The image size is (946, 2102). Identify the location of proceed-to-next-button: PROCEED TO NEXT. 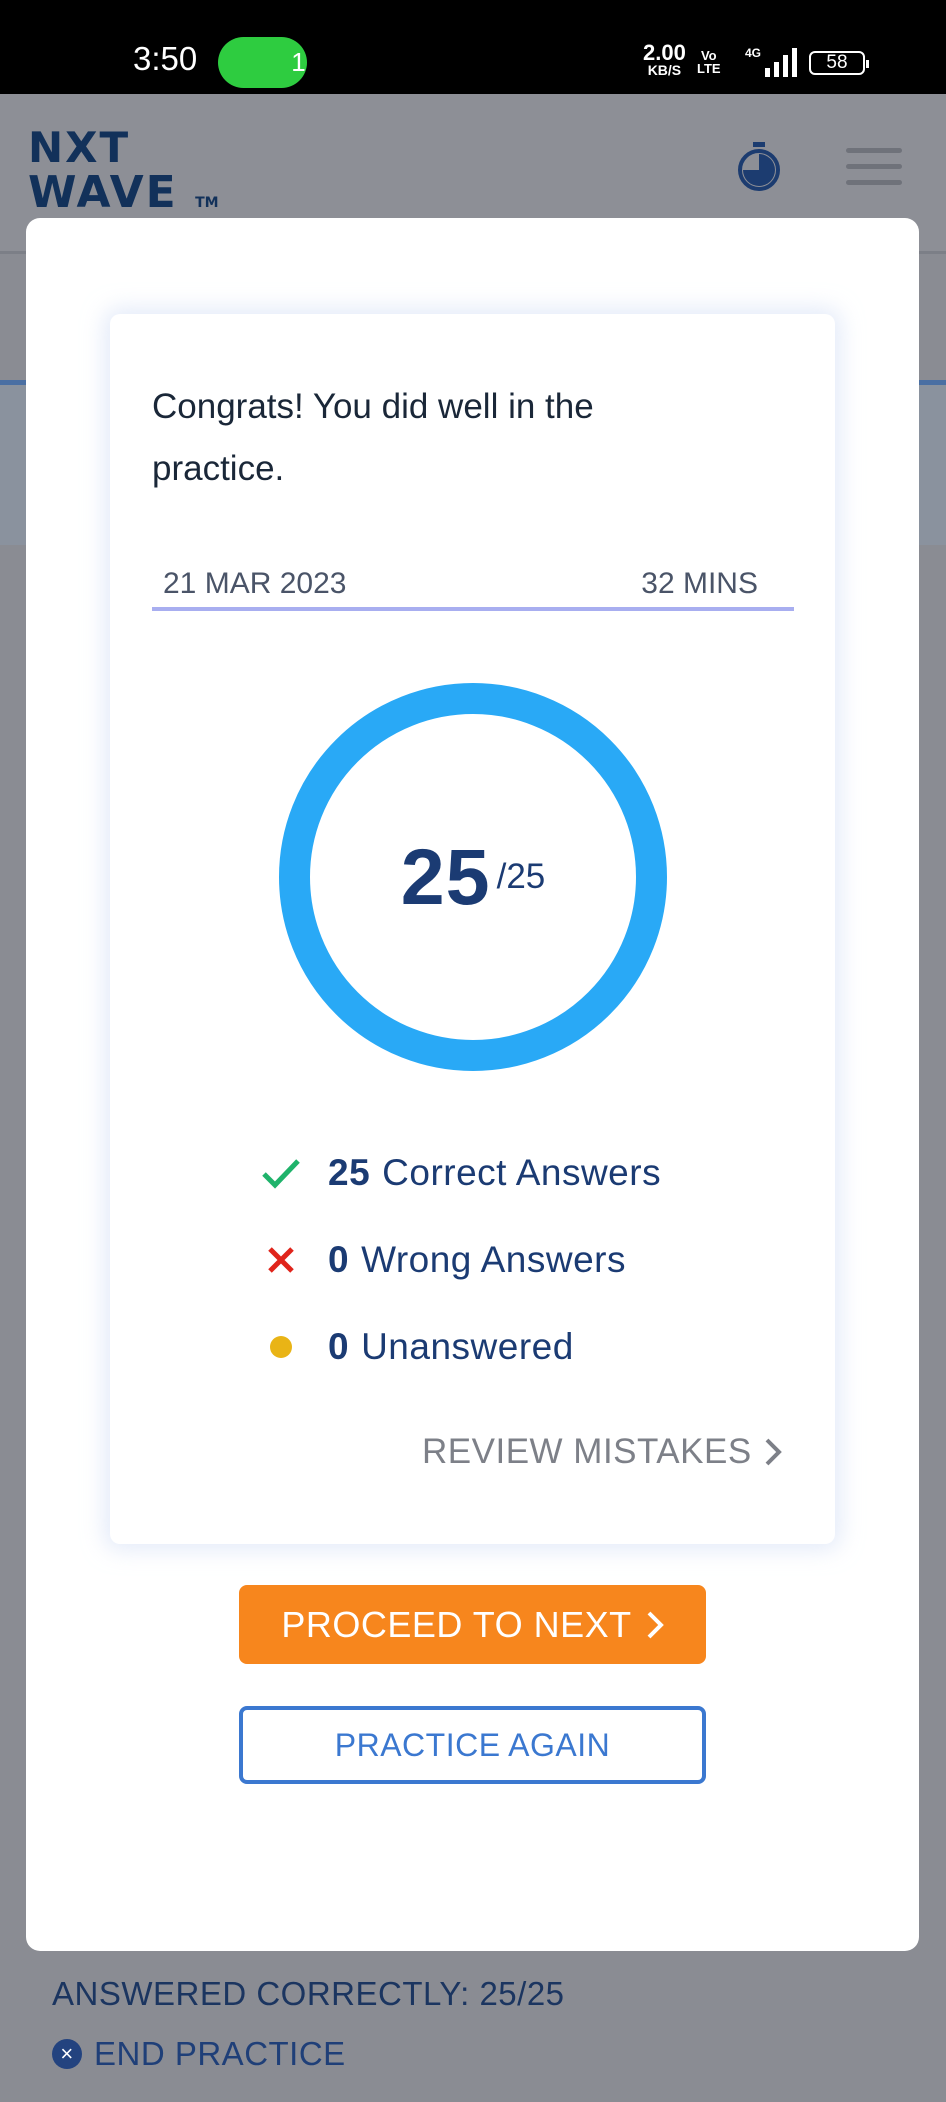
(472, 1624).